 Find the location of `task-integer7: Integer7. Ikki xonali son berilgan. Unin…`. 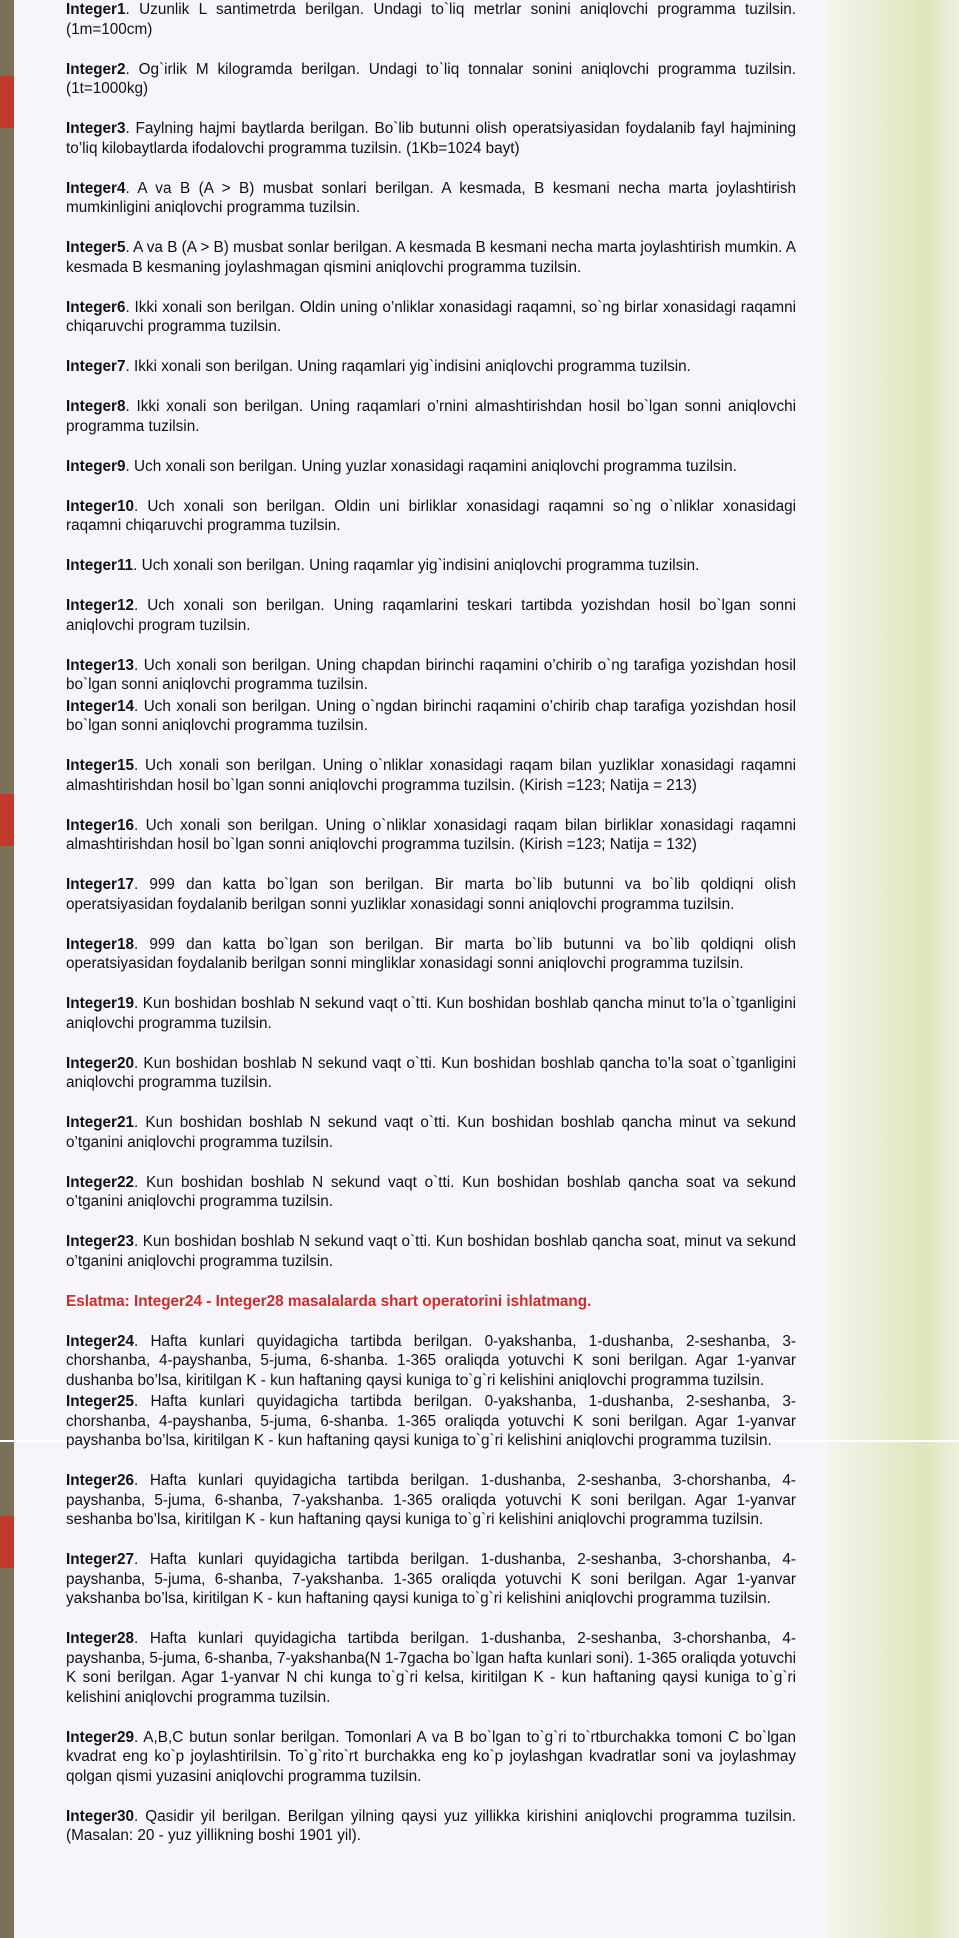

task-integer7: Integer7. Ikki xonali son berilgan. Unin… is located at coordinates (431, 367).